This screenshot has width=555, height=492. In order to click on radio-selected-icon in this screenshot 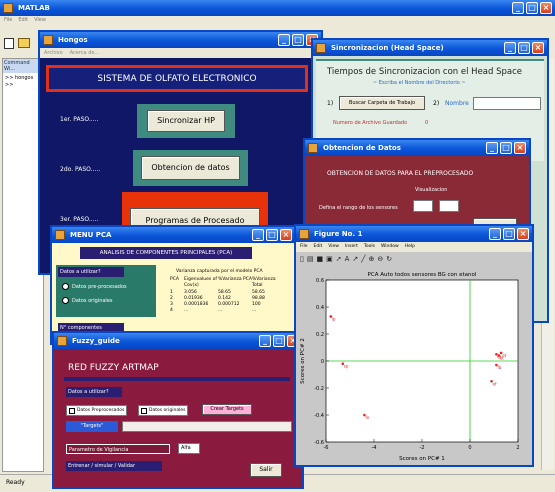, I will do `click(65, 286)`.